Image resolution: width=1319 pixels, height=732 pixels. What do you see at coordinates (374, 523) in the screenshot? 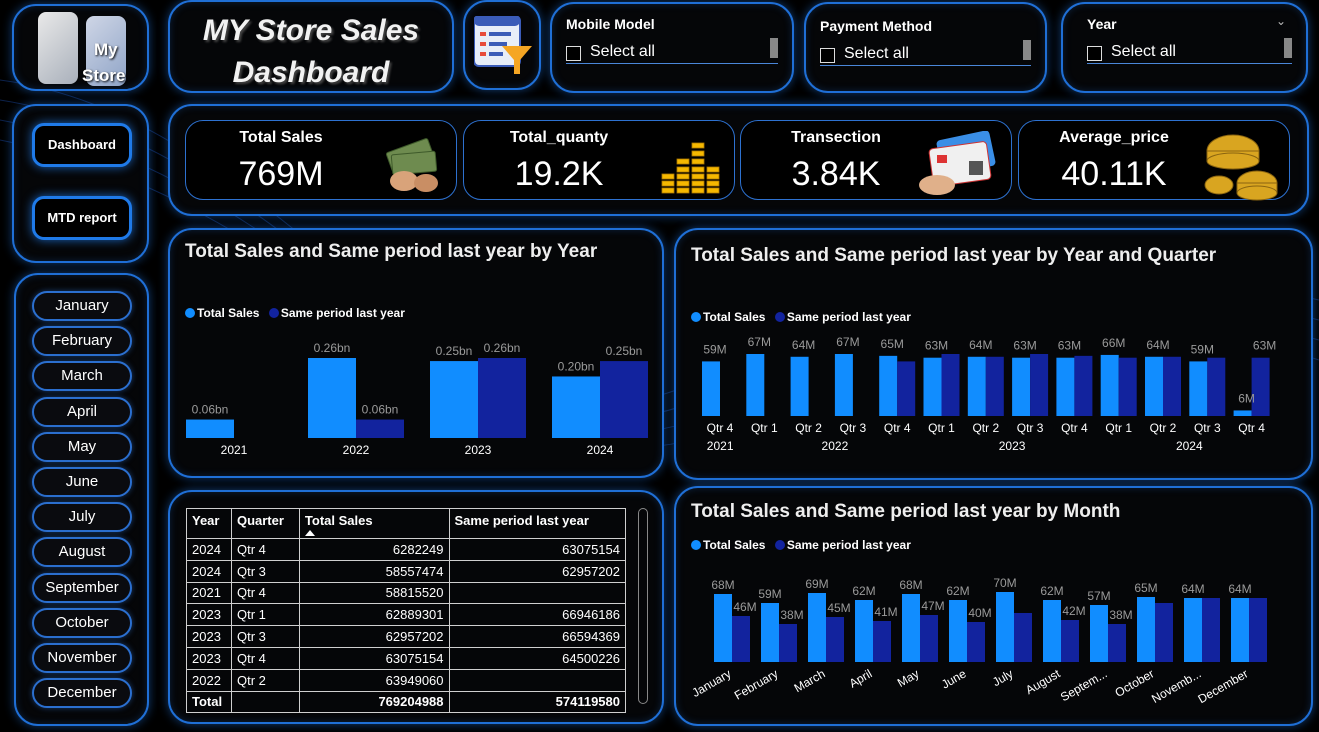
I see `column-header: Total Sales` at bounding box center [374, 523].